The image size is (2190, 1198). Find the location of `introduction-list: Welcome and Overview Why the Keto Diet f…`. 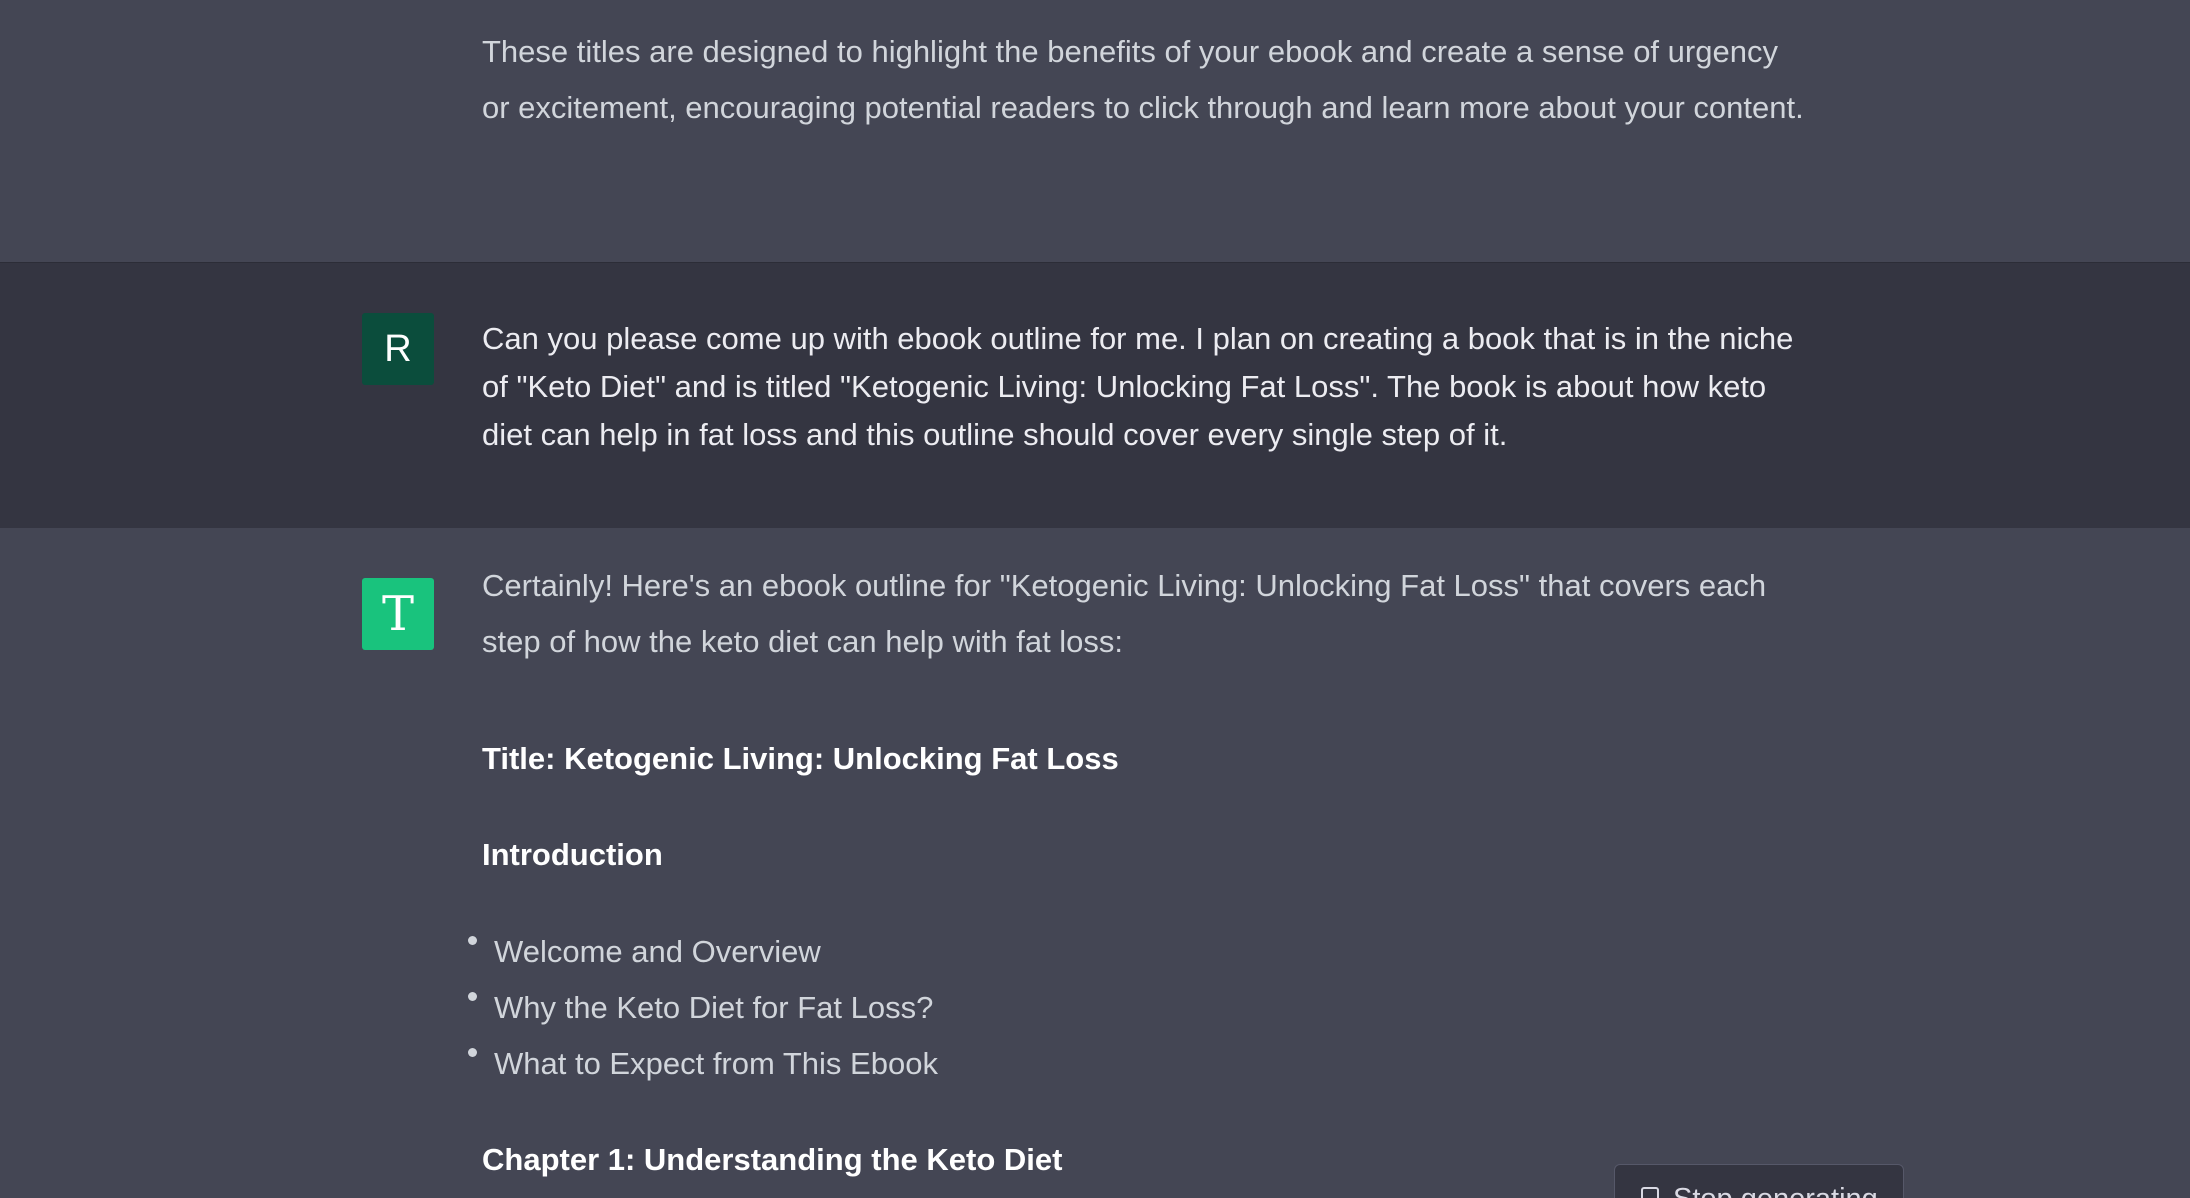

introduction-list: Welcome and Overview Why the Keto Diet f… is located at coordinates (700, 1008).